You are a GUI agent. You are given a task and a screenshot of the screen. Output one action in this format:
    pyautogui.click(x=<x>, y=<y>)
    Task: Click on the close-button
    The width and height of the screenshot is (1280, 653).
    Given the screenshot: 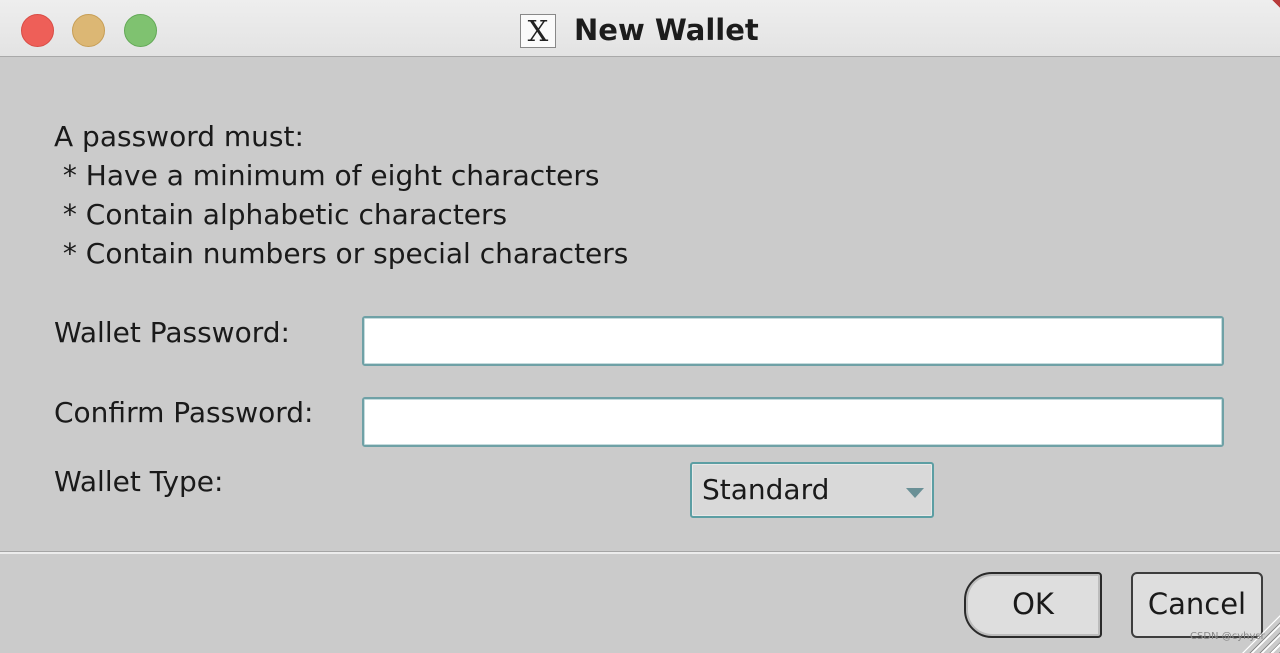 What is the action you would take?
    pyautogui.click(x=37, y=30)
    